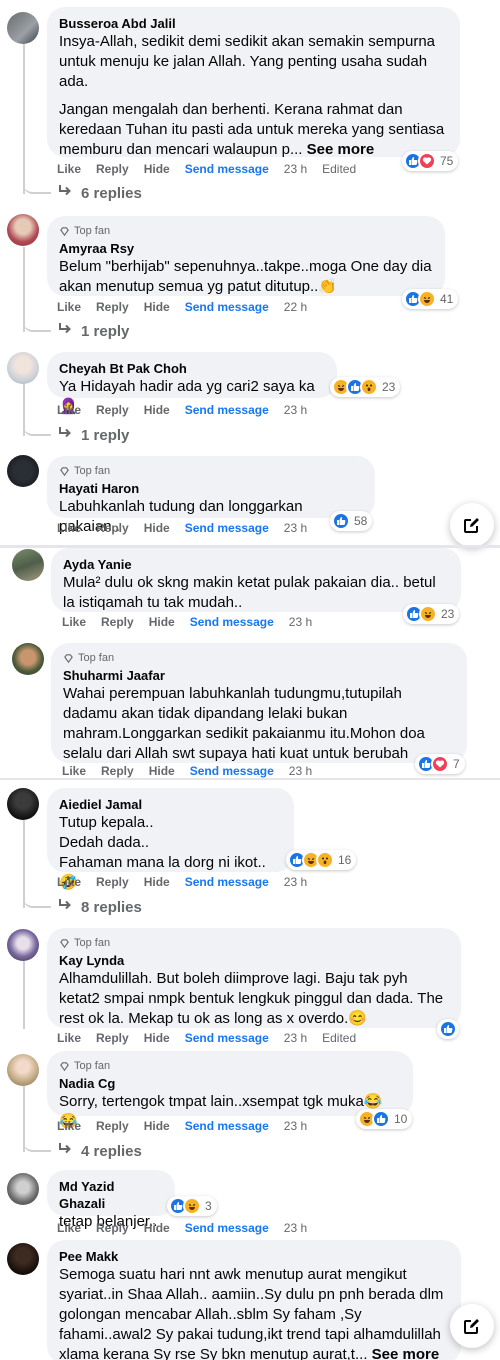  What do you see at coordinates (256, 564) in the screenshot?
I see `commenter-name: Ayda Yanie` at bounding box center [256, 564].